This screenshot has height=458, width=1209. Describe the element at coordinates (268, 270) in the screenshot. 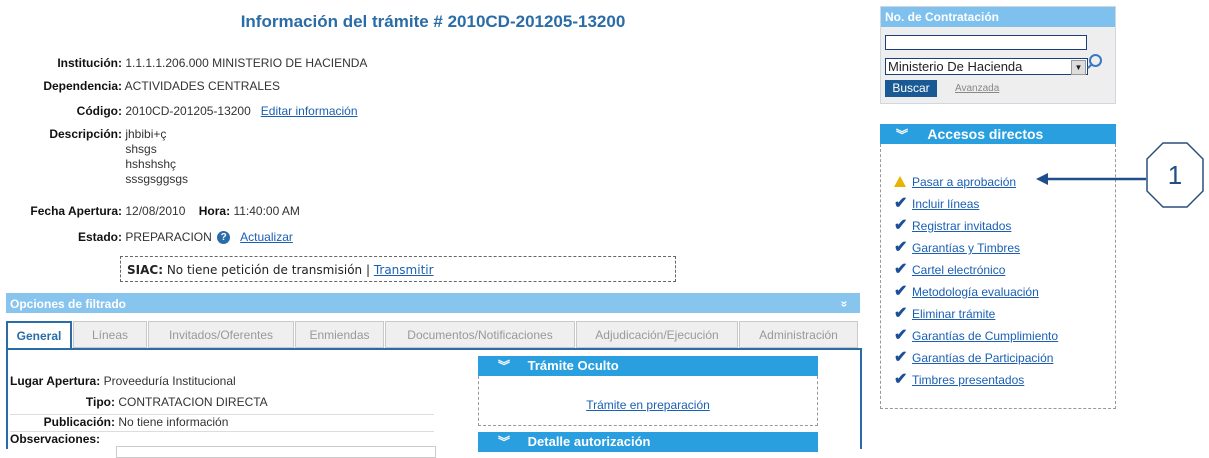

I see `siac-status-text: No tiene petición de transmisión |` at that location.